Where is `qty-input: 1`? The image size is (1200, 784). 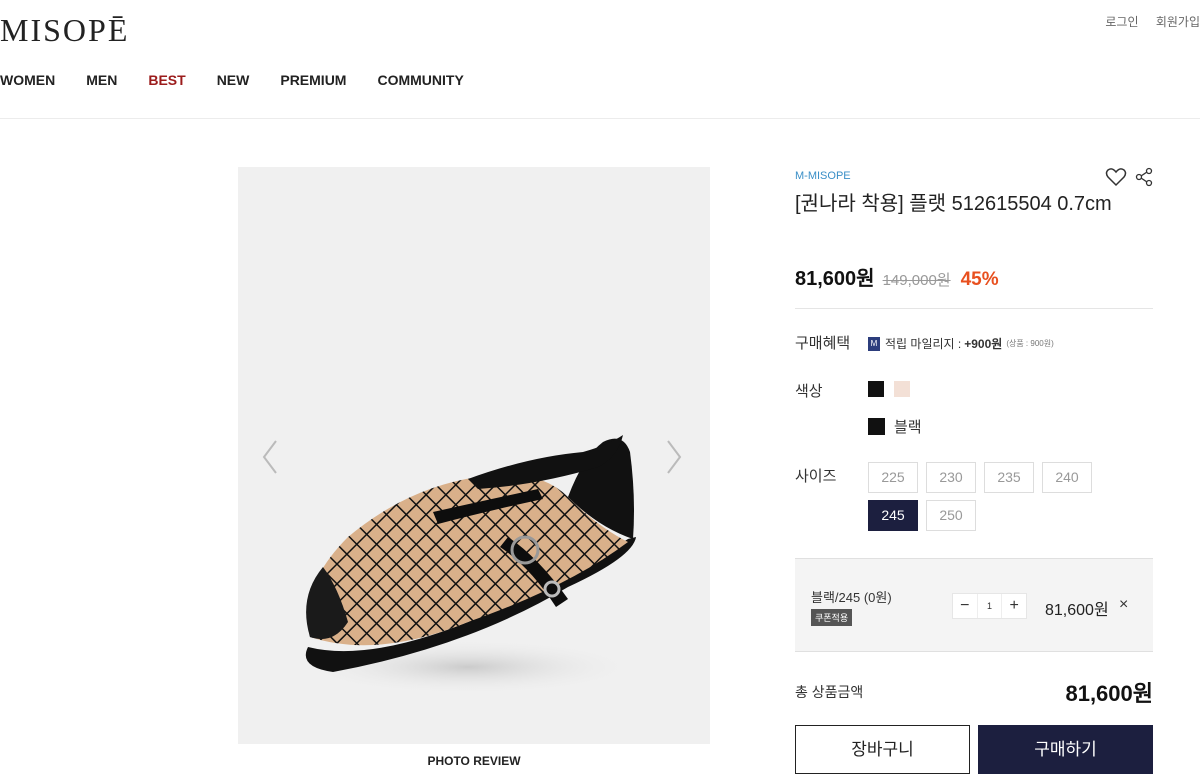 qty-input: 1 is located at coordinates (989, 606).